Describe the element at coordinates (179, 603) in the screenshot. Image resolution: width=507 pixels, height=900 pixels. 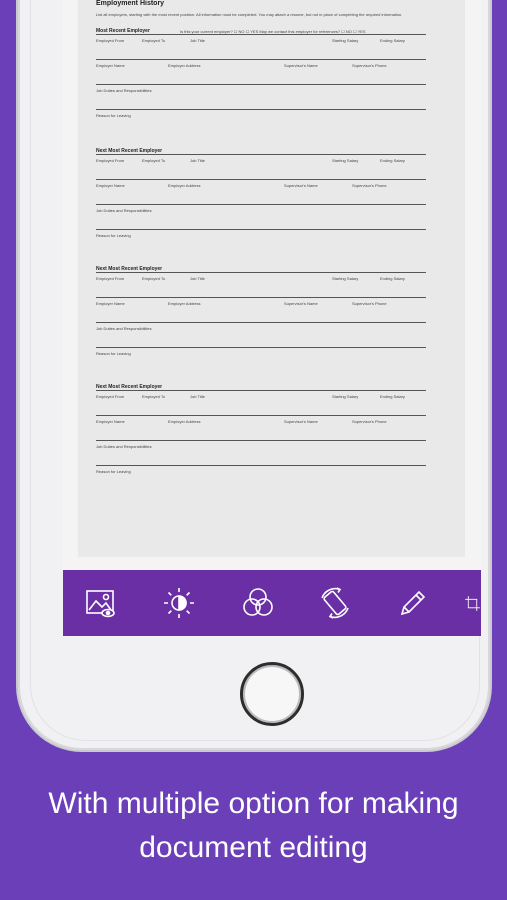
I see `brightness-icon` at that location.